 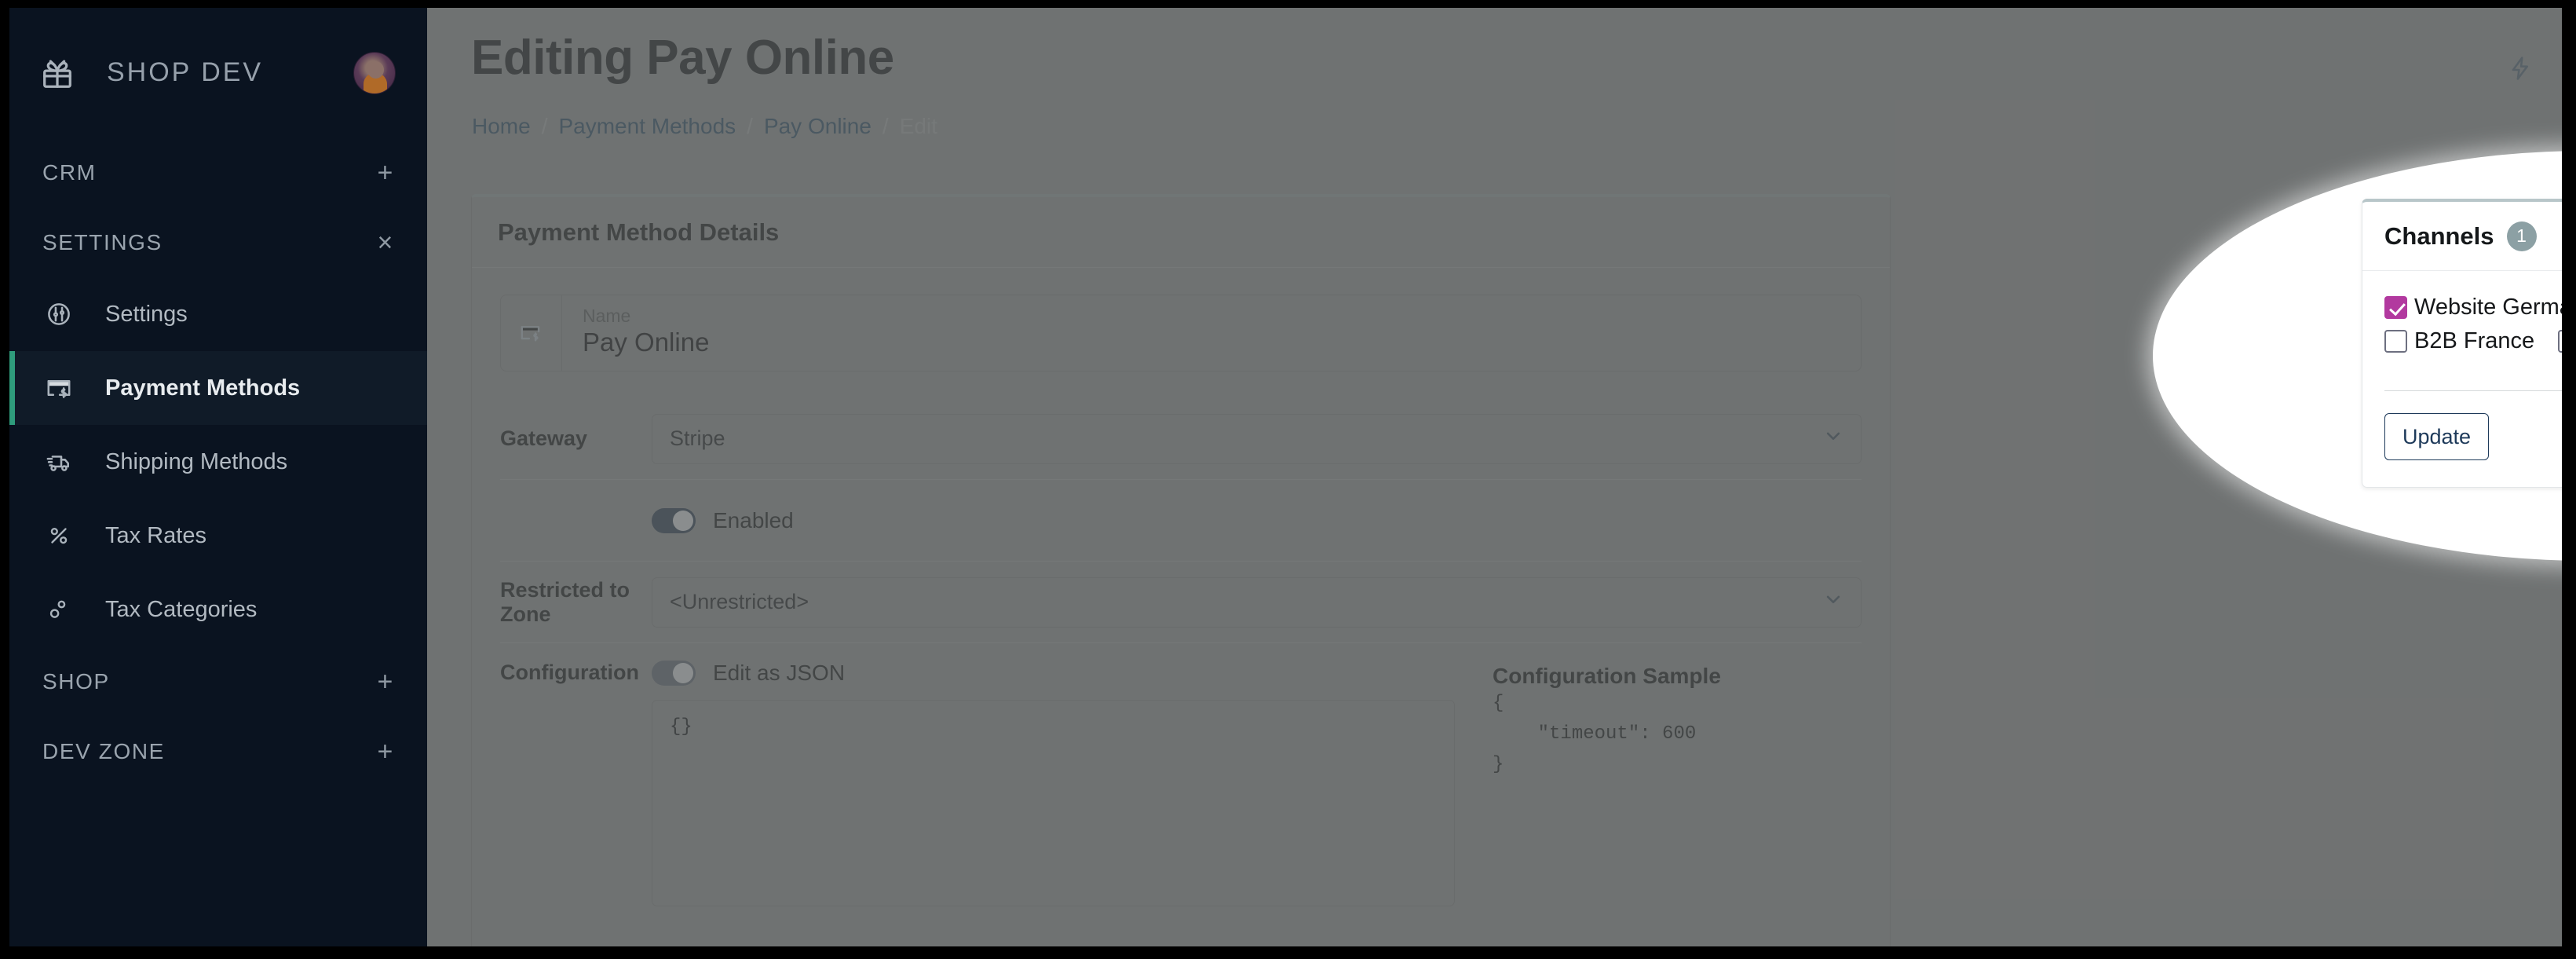 I want to click on configuration-textarea, so click(x=1053, y=803).